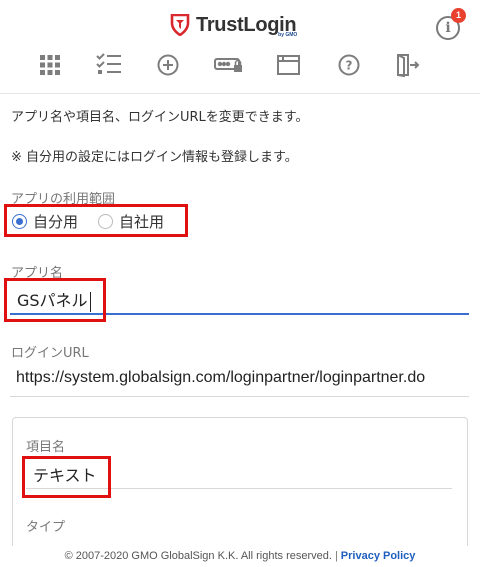 This screenshot has width=480, height=567. What do you see at coordinates (66, 477) in the screenshot?
I see `highlight-item-name` at bounding box center [66, 477].